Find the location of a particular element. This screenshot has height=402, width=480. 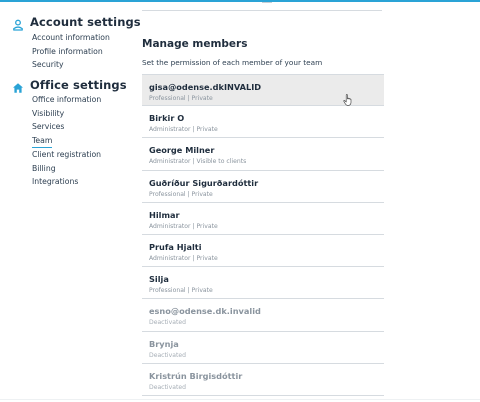

member-name: gisa@odense.dkINVALID is located at coordinates (205, 87).